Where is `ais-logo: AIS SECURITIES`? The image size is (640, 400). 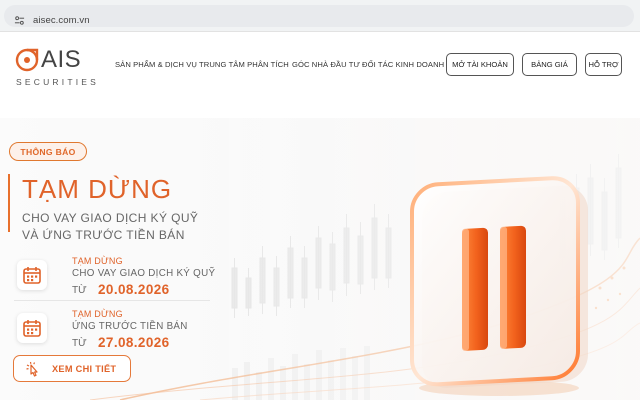
ais-logo: AIS SECURITIES is located at coordinates (57, 69).